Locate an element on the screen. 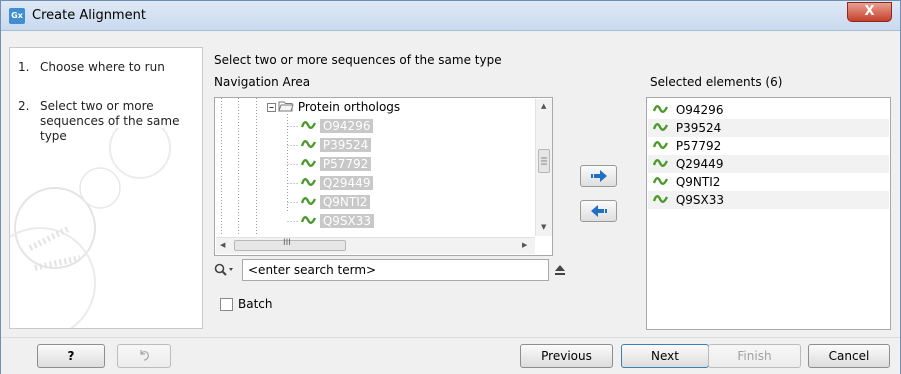 This screenshot has height=374, width=901. selected-item-label: Q9SX33 is located at coordinates (700, 200).